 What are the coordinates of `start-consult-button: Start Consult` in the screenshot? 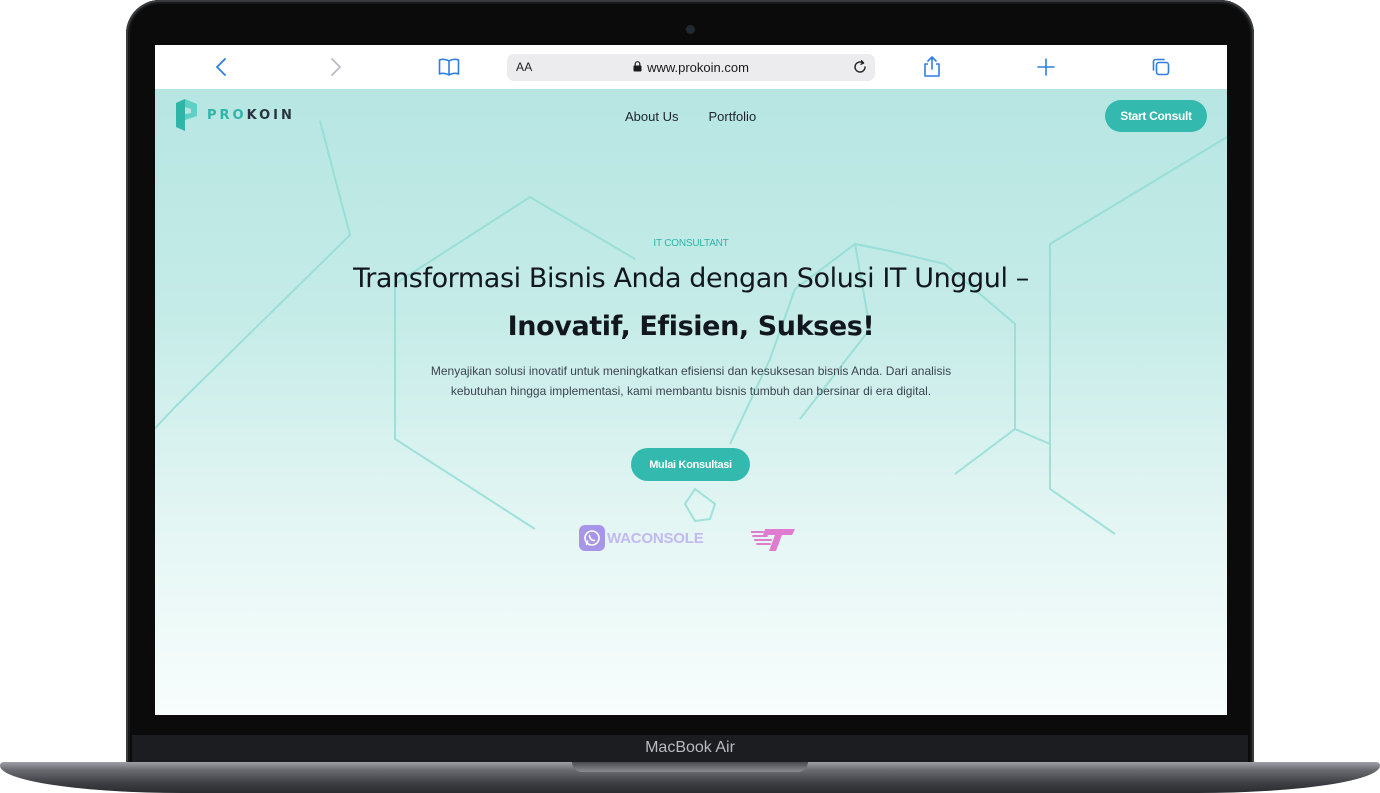 It's located at (1156, 116).